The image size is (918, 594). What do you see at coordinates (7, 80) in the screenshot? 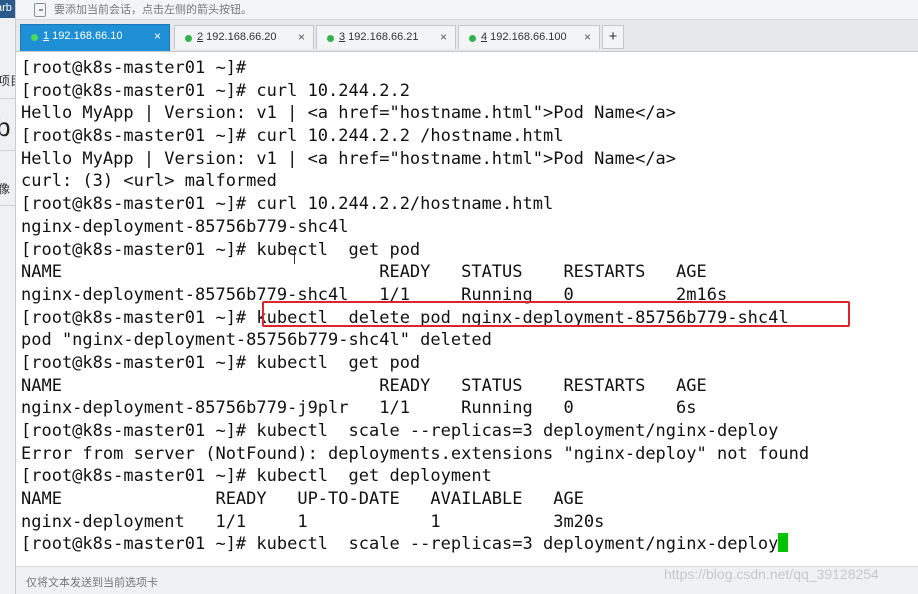
I see `background-window-text: 项目` at bounding box center [7, 80].